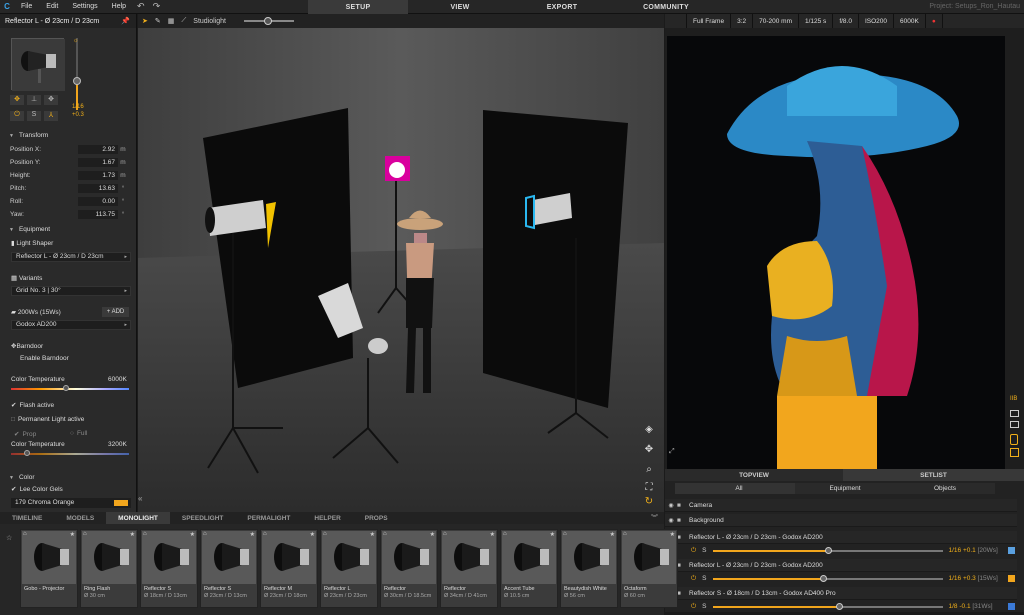 The image size is (1024, 615). Describe the element at coordinates (68, 135) in the screenshot. I see `section-transform: ▼ Transform` at that location.